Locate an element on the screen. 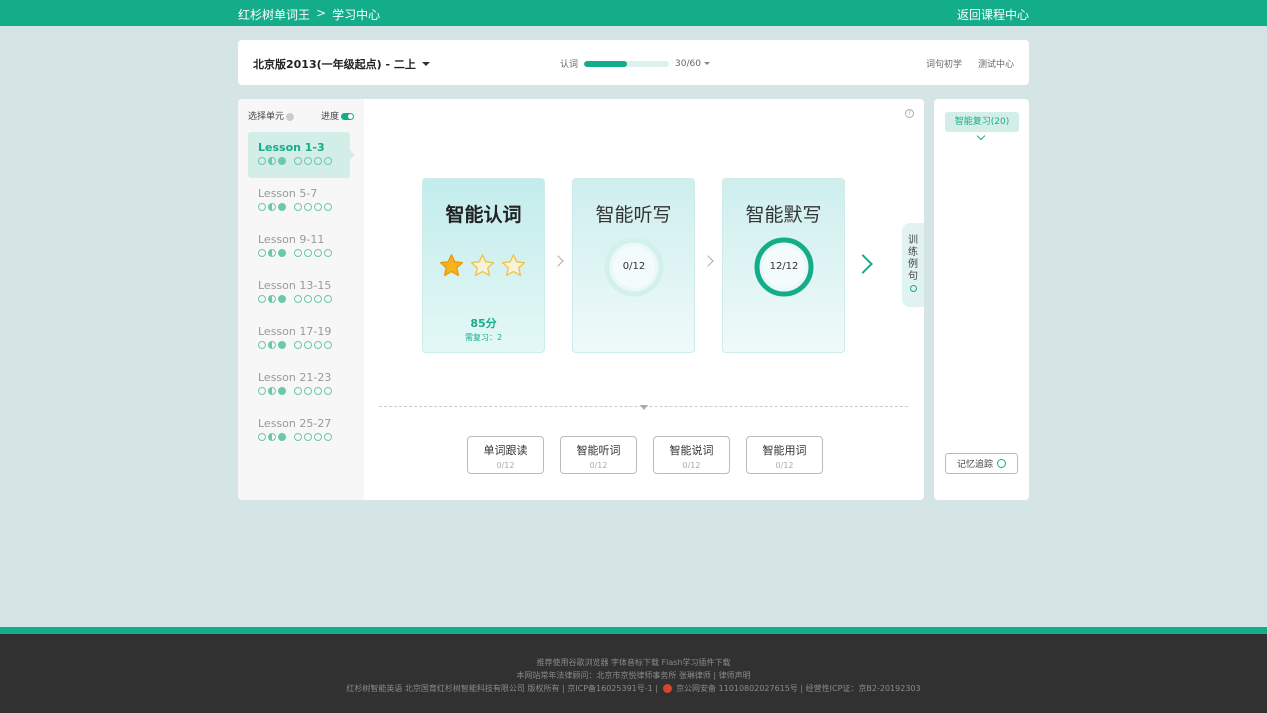 The width and height of the screenshot is (1267, 713). police-badge-icon is located at coordinates (667, 688).